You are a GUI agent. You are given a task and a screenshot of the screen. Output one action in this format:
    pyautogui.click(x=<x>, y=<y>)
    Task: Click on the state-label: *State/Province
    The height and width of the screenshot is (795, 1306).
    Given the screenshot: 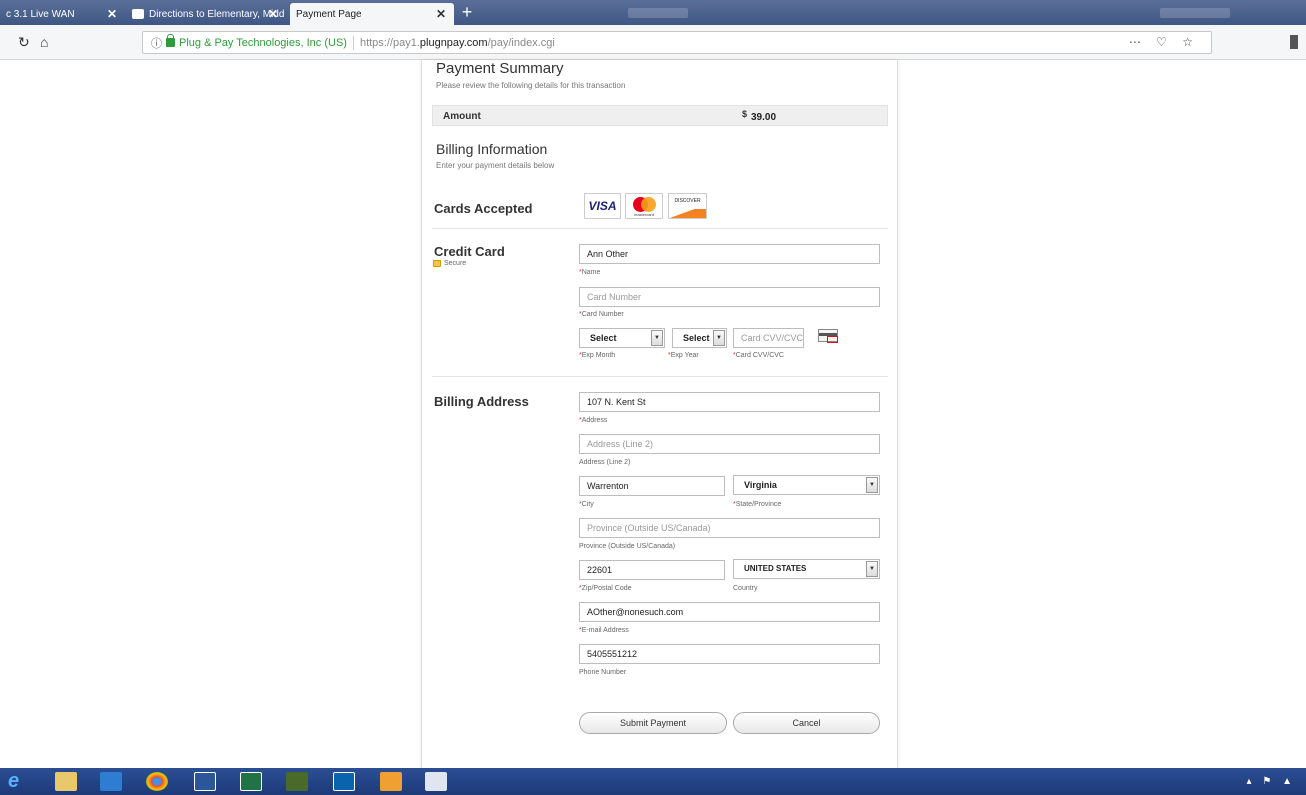 What is the action you would take?
    pyautogui.click(x=757, y=504)
    